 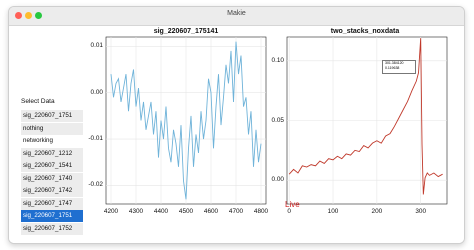 I want to click on left-x-tick-label: 4800, so click(x=261, y=211).